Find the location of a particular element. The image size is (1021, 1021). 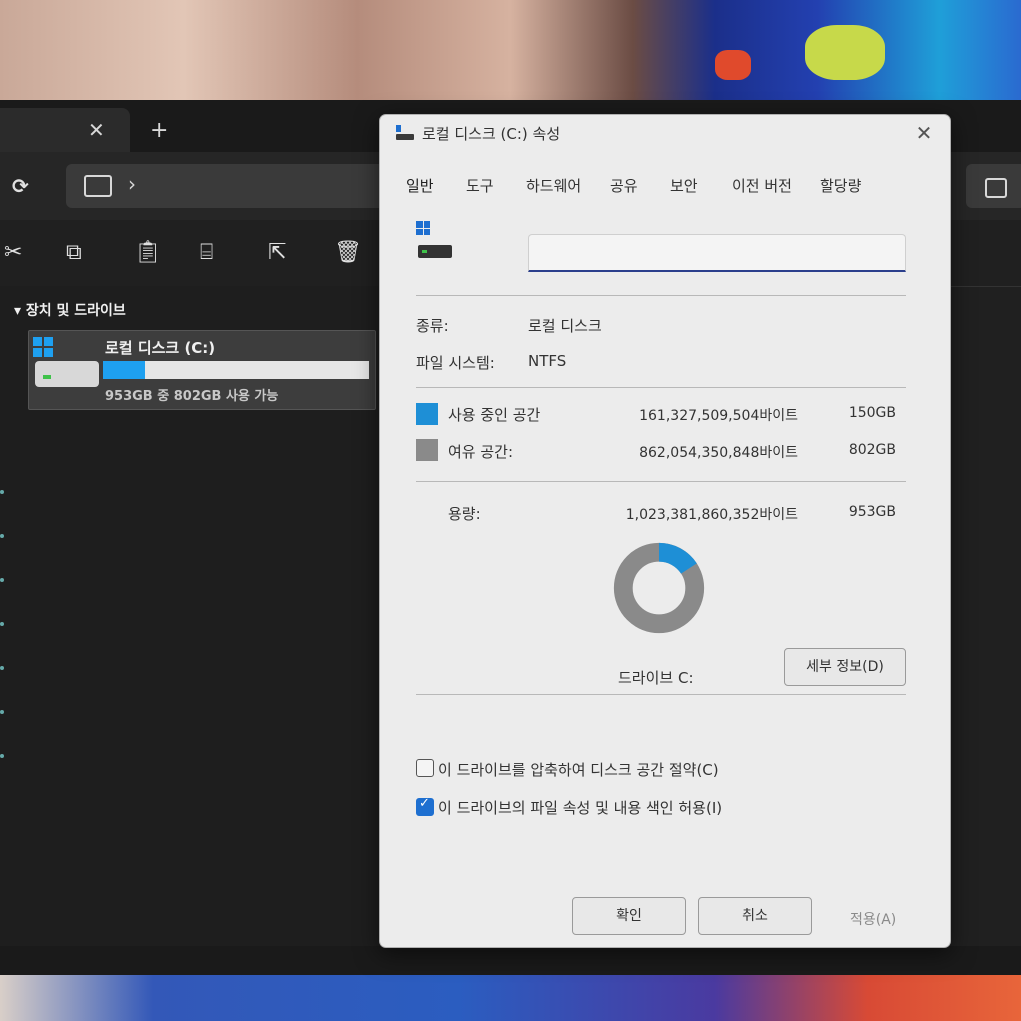

compress-drive-checkbox is located at coordinates (425, 768).